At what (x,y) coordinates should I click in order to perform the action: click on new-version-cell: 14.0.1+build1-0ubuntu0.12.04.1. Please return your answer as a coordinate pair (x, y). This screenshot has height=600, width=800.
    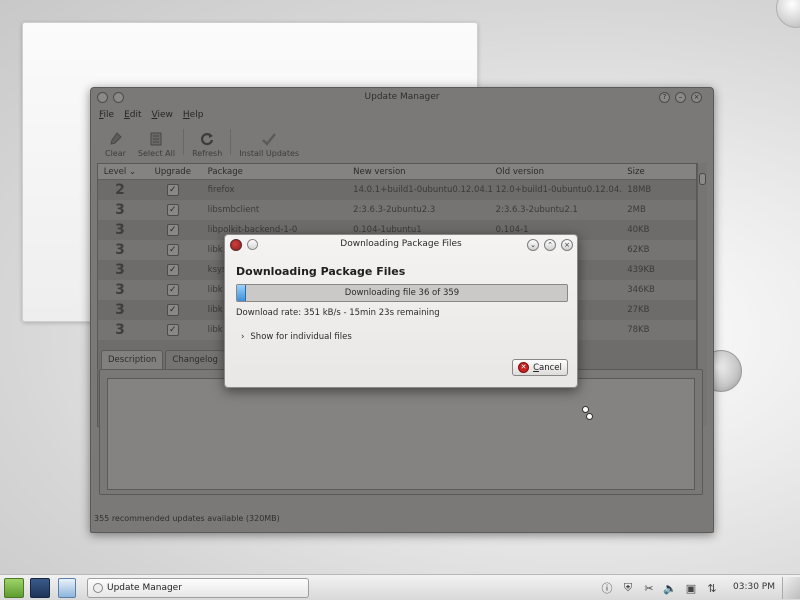
    Looking at the image, I should click on (422, 190).